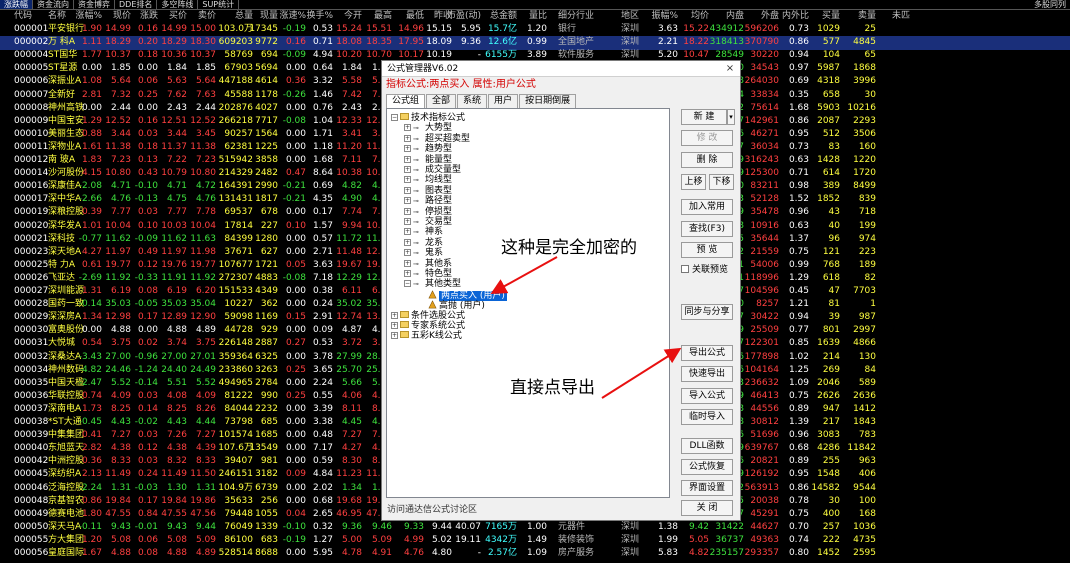 This screenshot has width=1070, height=563. I want to click on arrow-to-formula-item, so click(524, 275).